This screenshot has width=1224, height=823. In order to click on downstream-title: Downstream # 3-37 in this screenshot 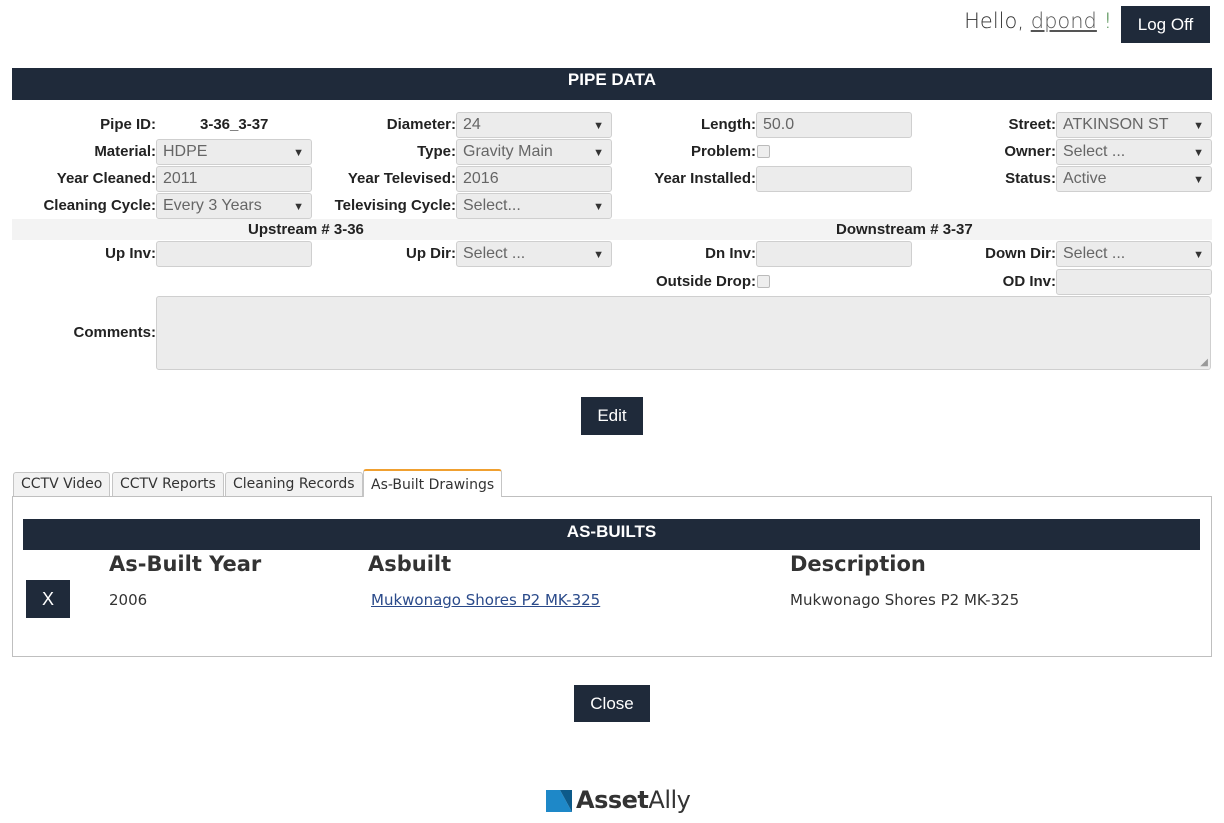, I will do `click(904, 229)`.